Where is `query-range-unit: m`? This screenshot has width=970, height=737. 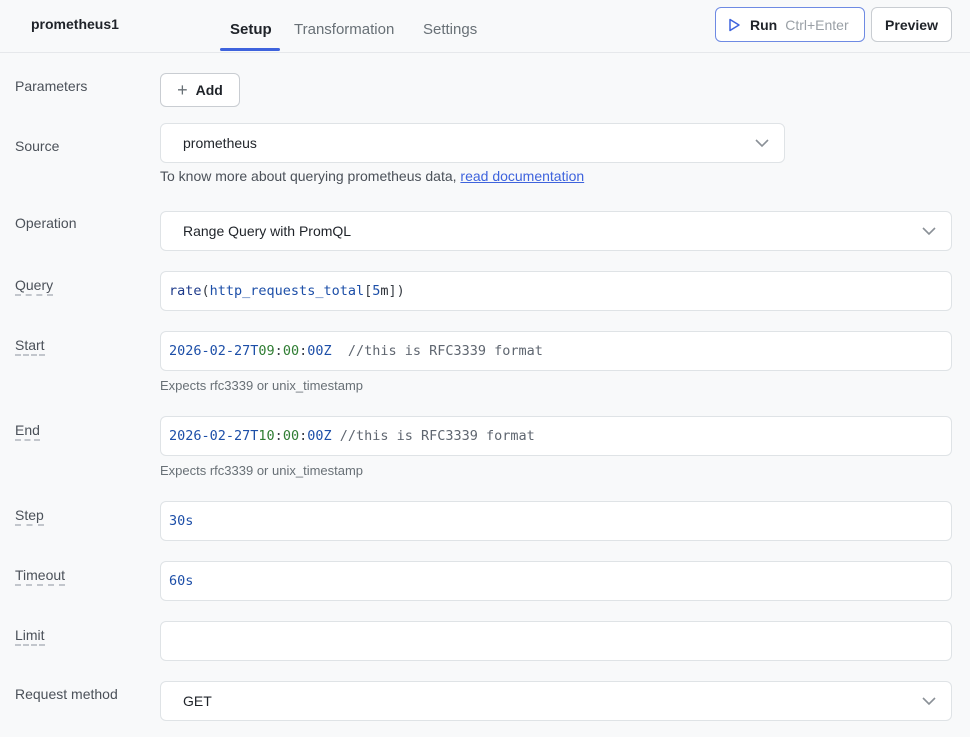 query-range-unit: m is located at coordinates (384, 291).